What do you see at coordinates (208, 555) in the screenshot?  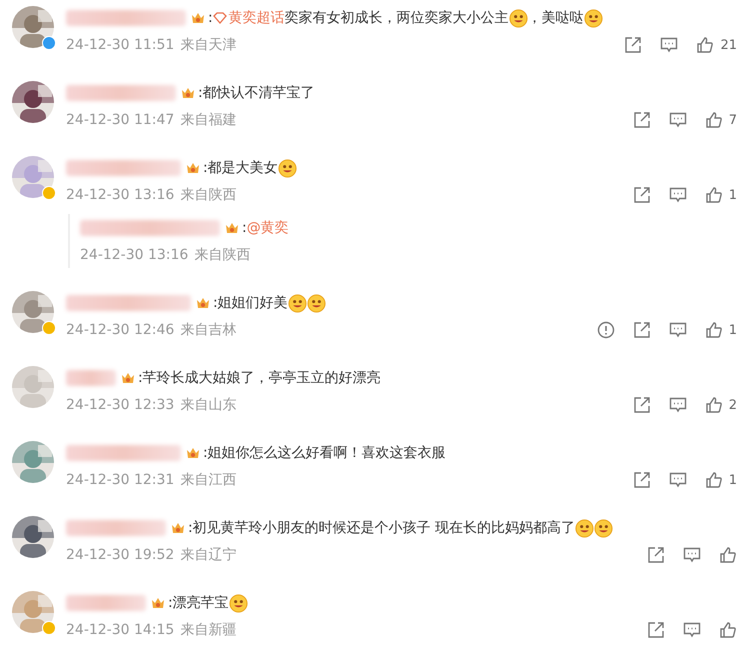 I see `comment-location: 来自辽宁` at bounding box center [208, 555].